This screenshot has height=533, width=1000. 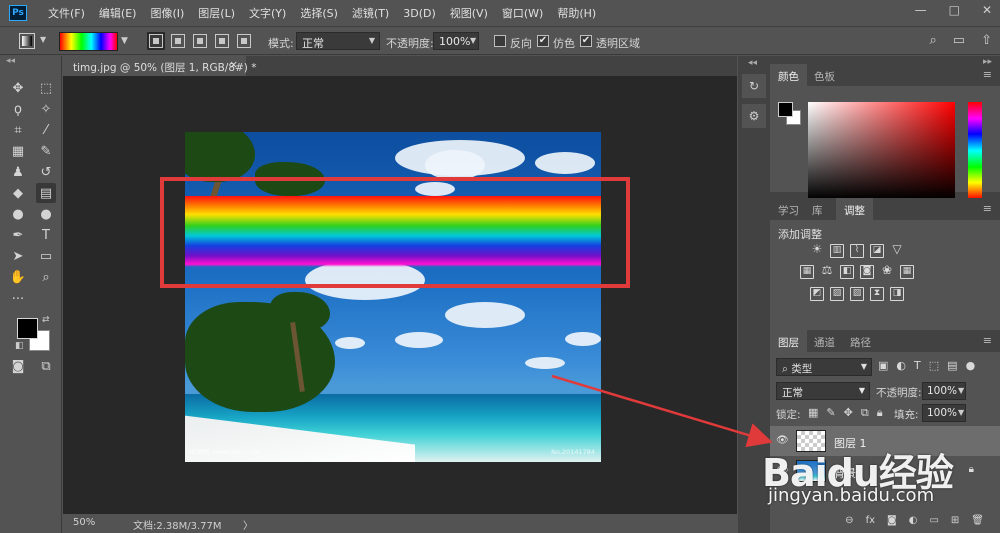 I want to click on more-tools-icon: ···, so click(x=18, y=299).